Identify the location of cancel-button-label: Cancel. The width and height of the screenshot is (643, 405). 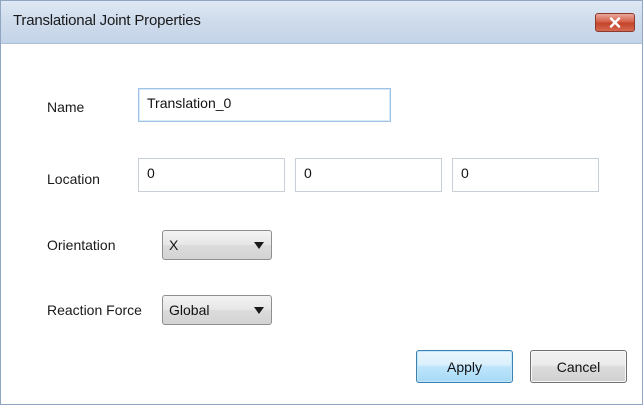
(578, 366).